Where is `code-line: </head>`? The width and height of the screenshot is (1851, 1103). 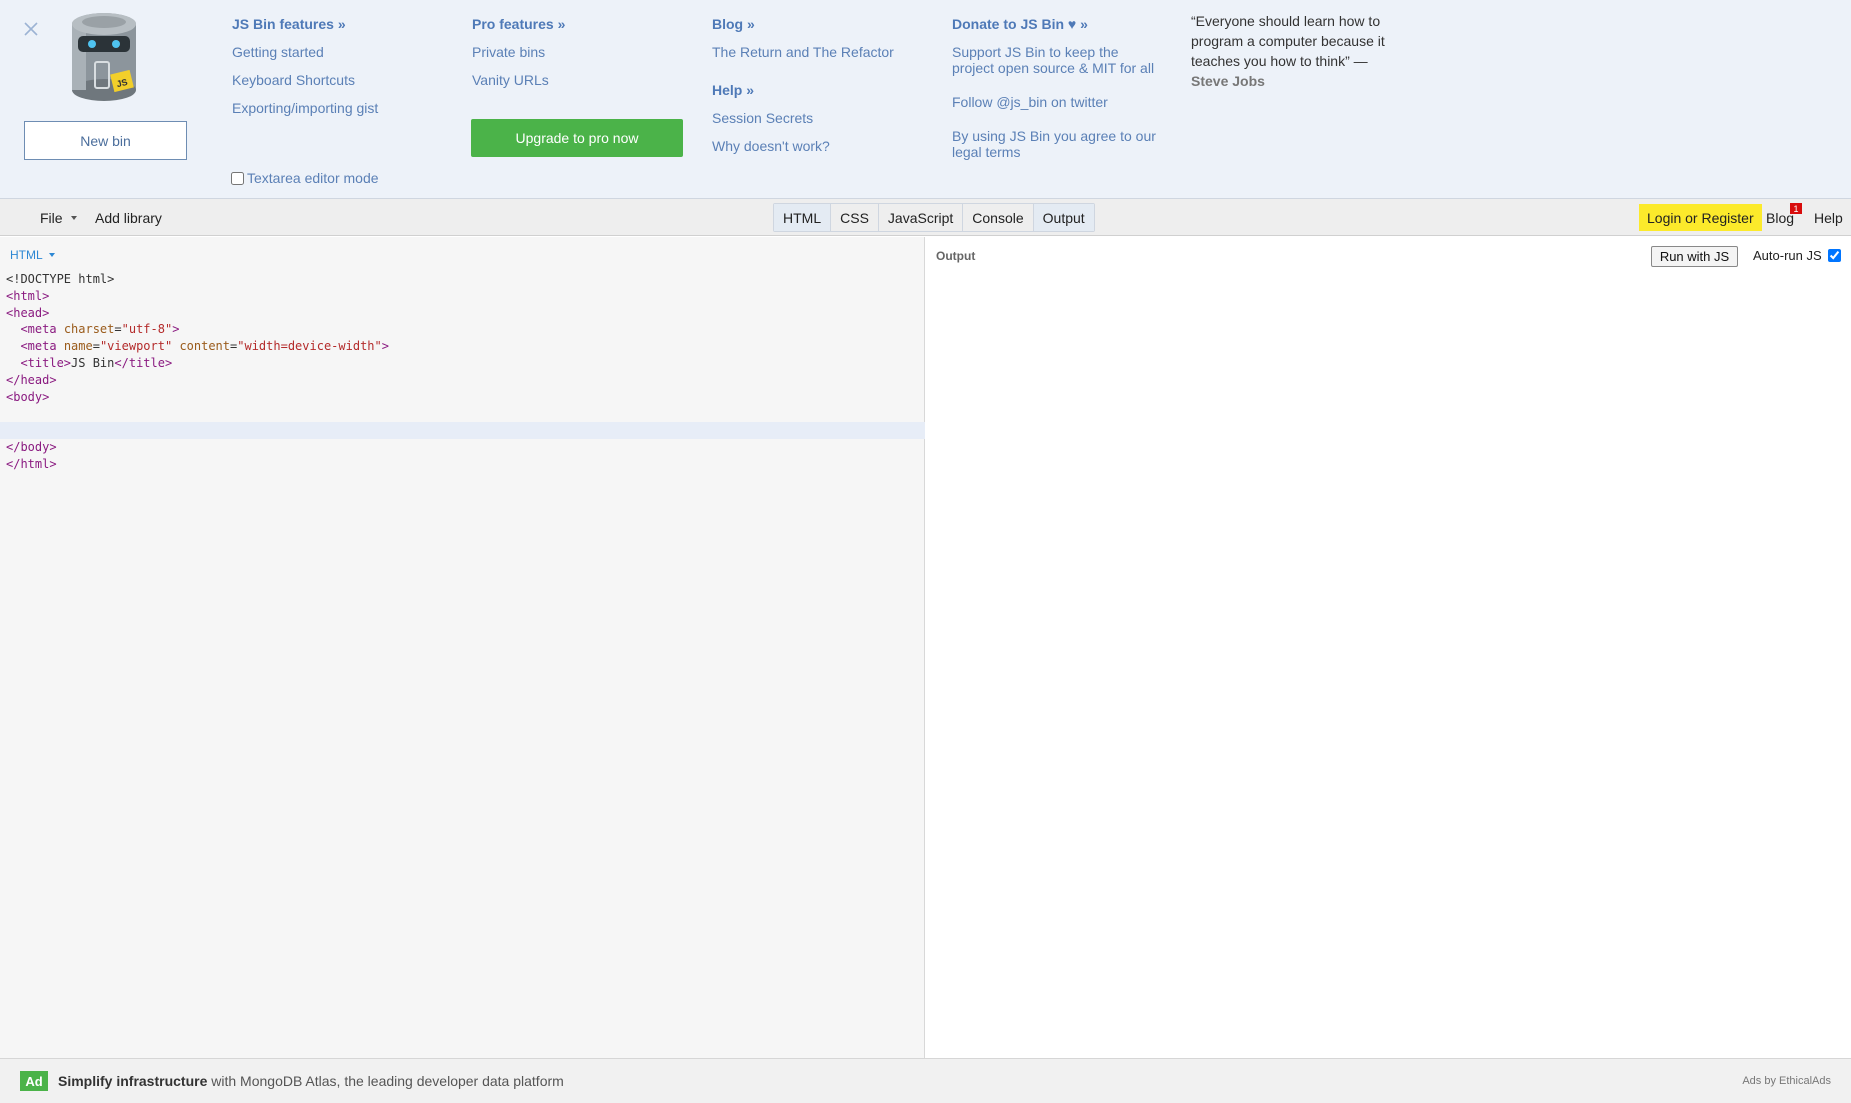 code-line: </head> is located at coordinates (31, 379).